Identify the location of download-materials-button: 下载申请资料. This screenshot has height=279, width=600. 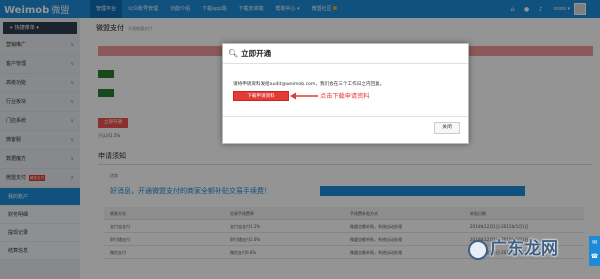
(261, 96).